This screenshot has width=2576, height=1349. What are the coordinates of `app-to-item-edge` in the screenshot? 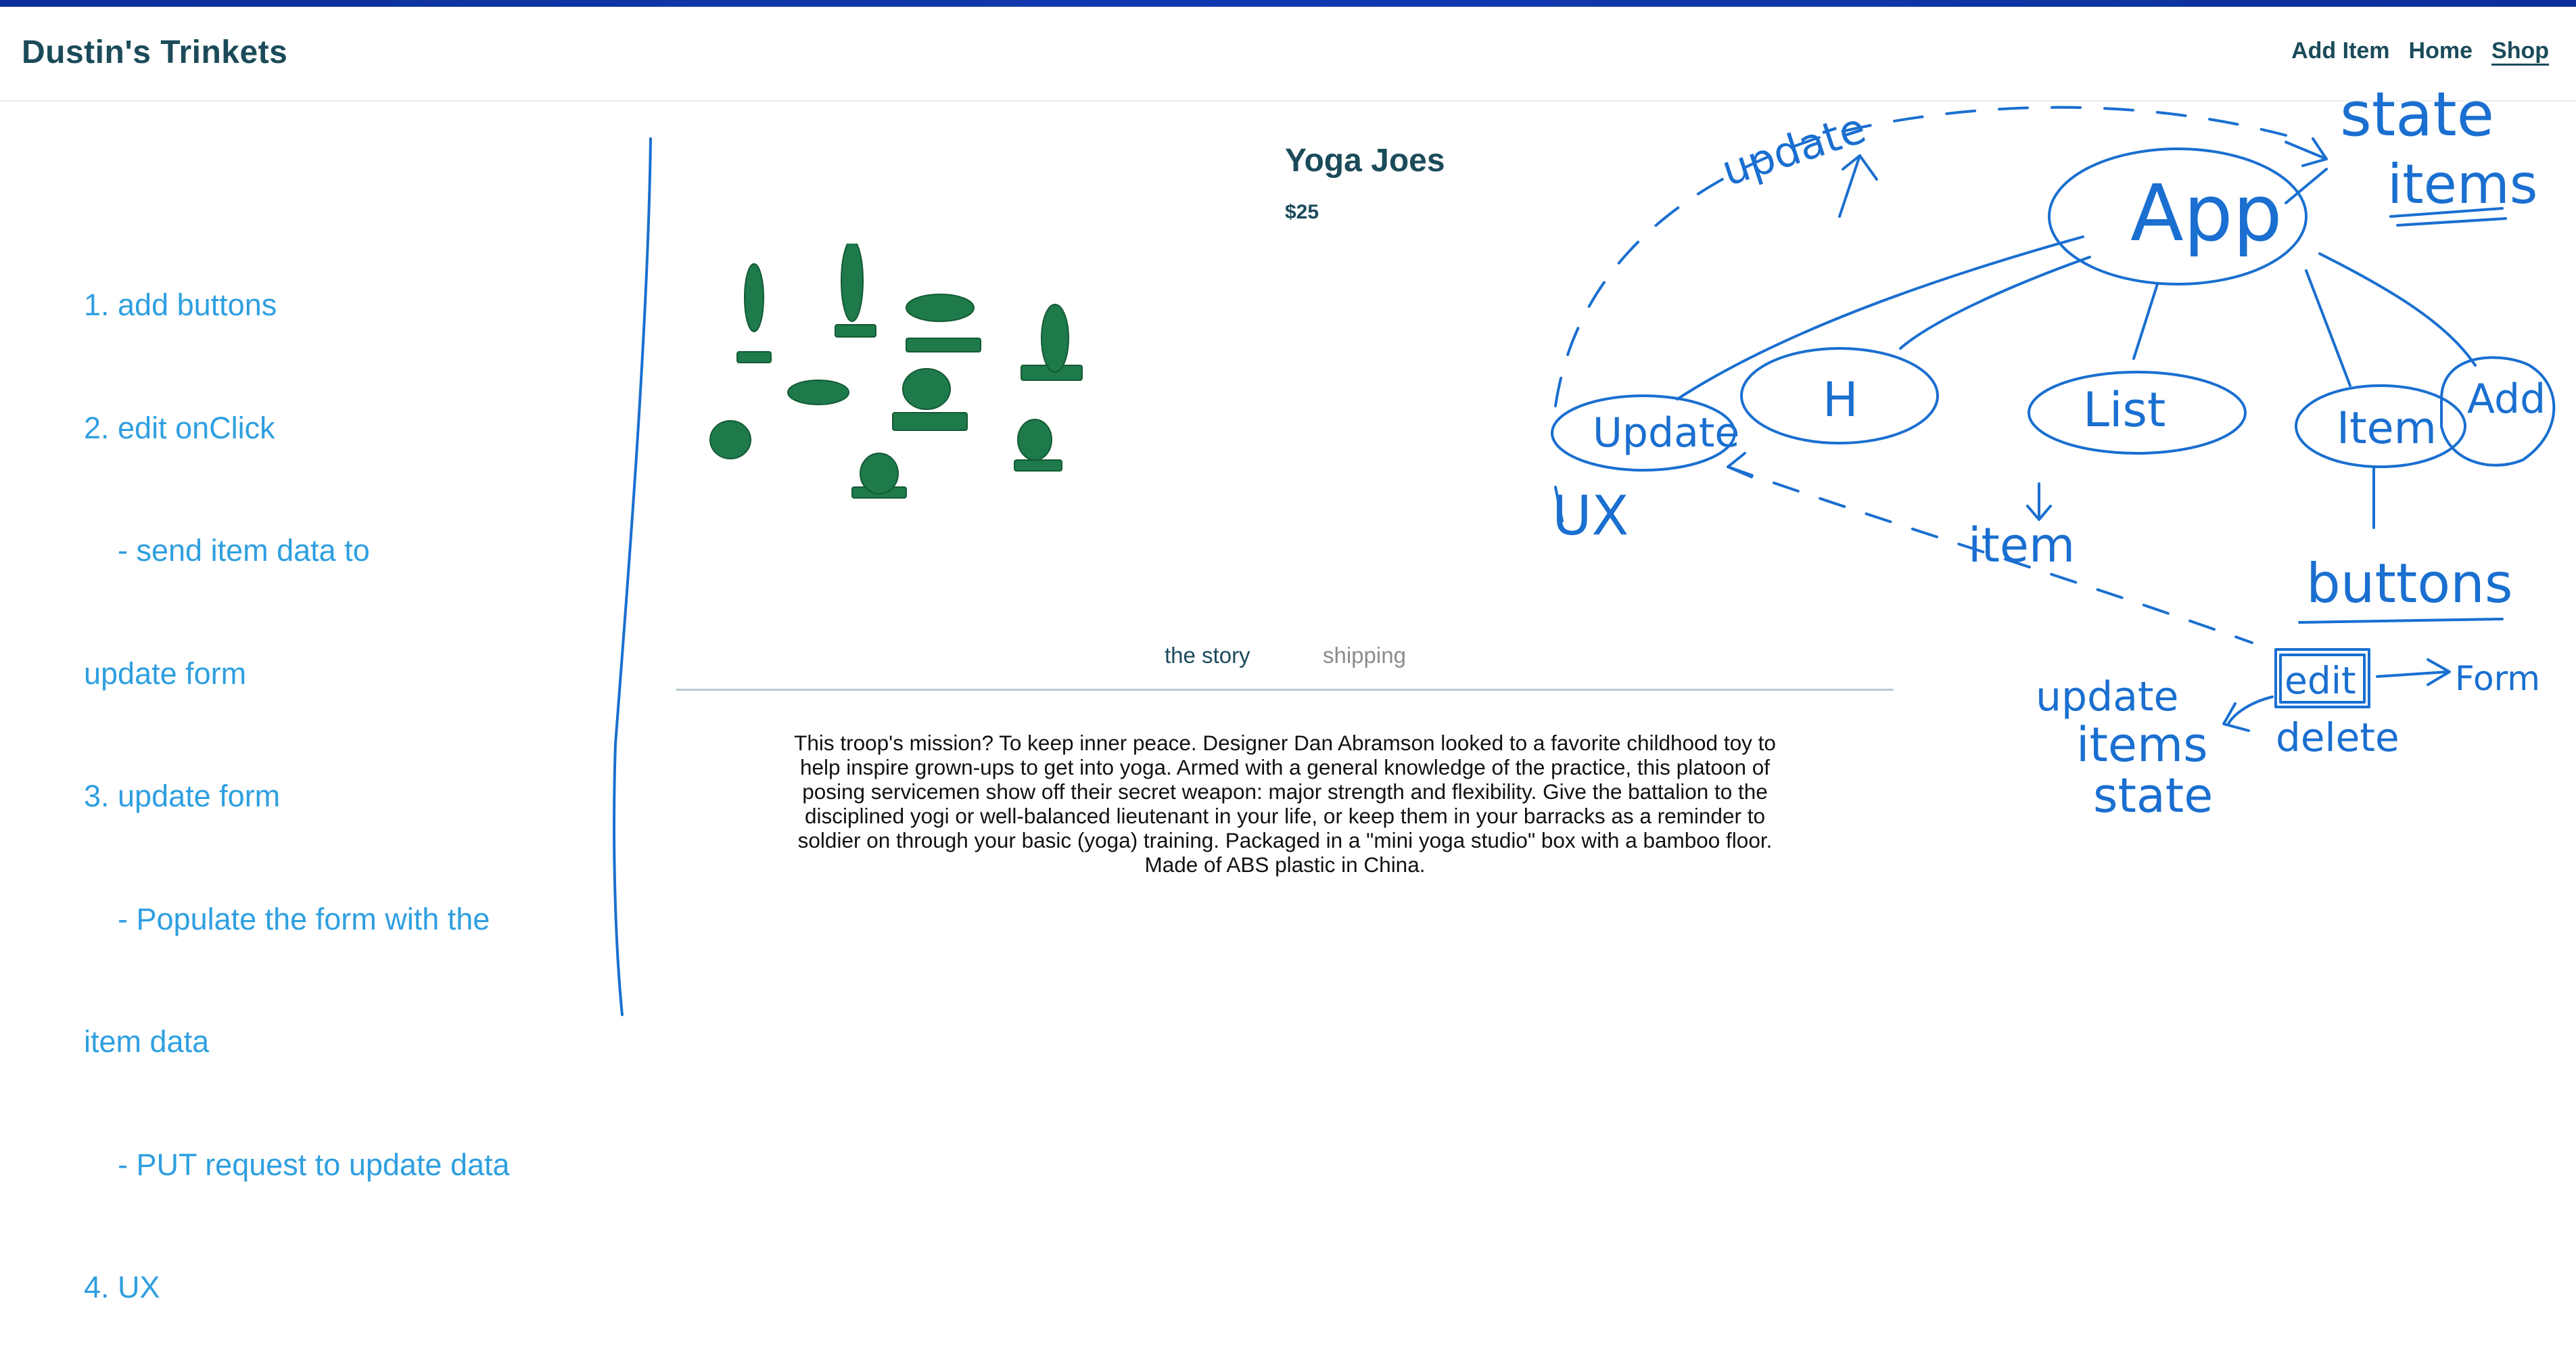 It's located at (2328, 328).